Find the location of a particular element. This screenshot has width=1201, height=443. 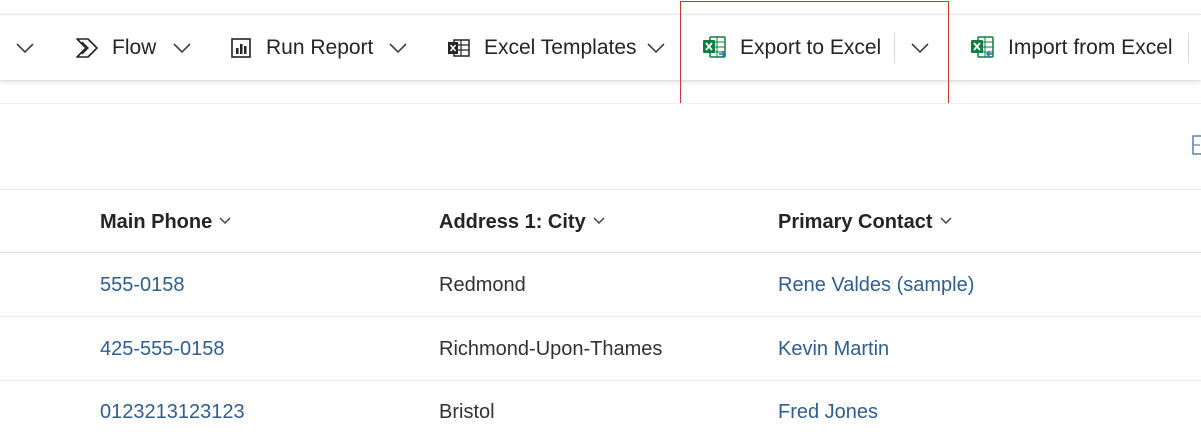

flow-dropdown-button is located at coordinates (182, 48).